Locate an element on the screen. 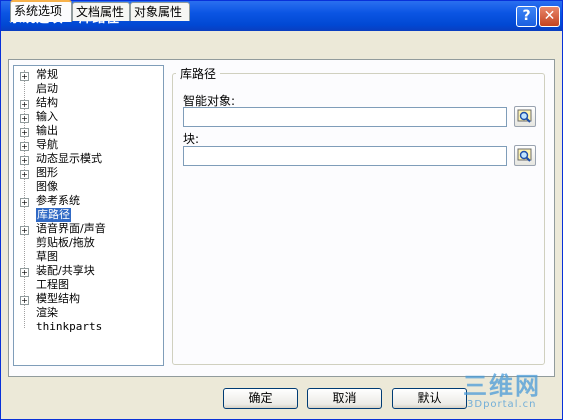 This screenshot has height=420, width=563. tab-system-options: 系统选项 is located at coordinates (41, 11).